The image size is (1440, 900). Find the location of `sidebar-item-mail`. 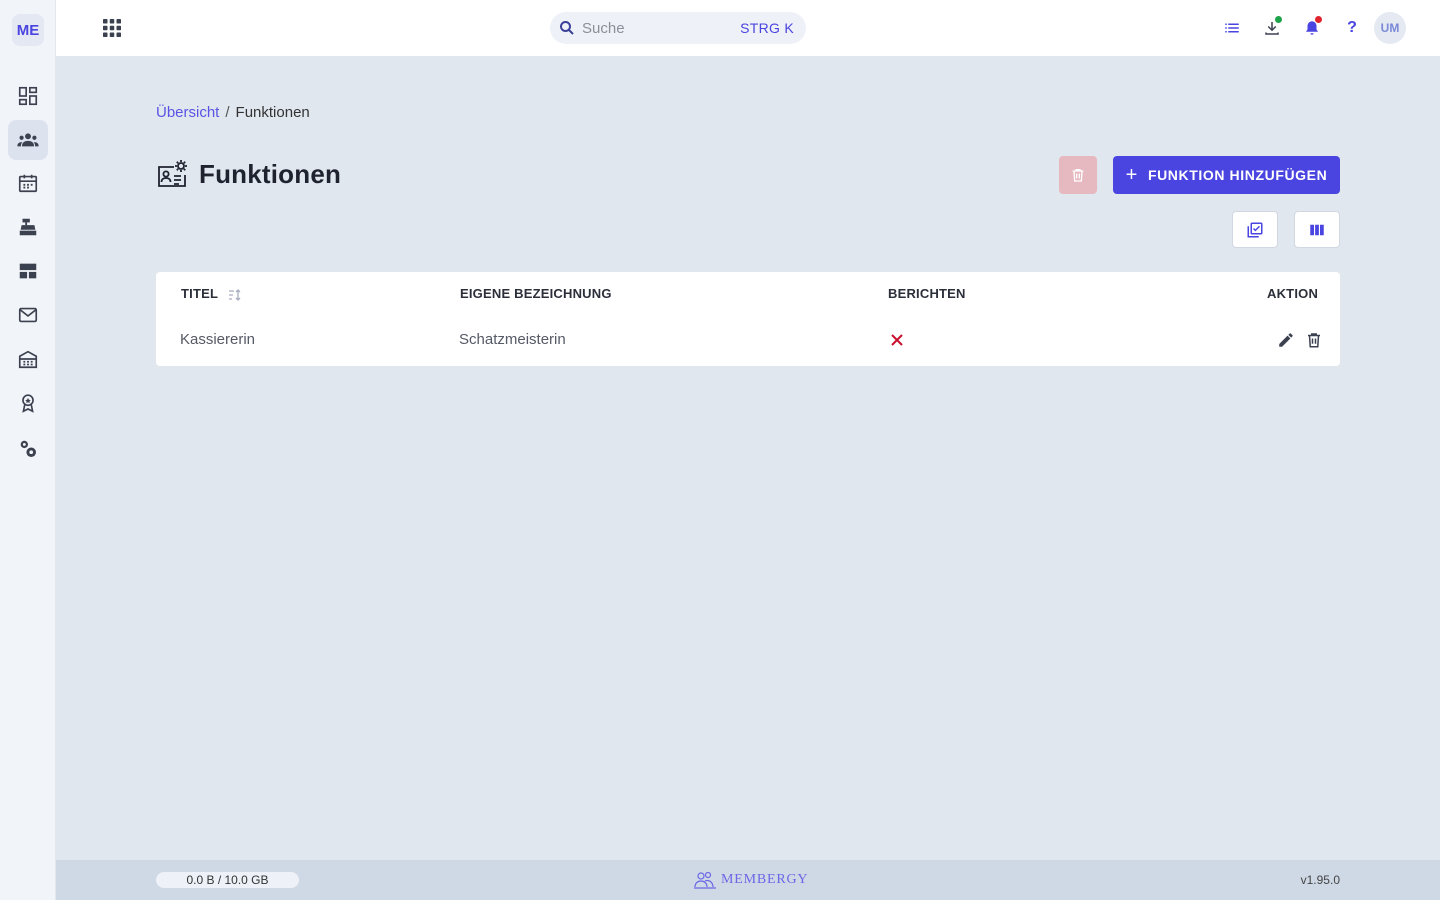

sidebar-item-mail is located at coordinates (28, 315).